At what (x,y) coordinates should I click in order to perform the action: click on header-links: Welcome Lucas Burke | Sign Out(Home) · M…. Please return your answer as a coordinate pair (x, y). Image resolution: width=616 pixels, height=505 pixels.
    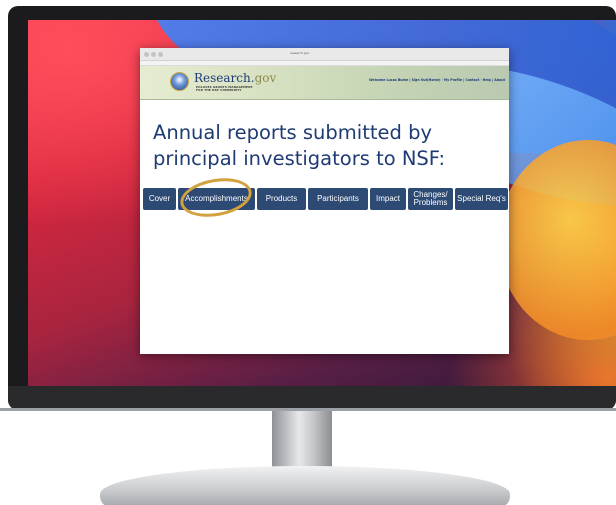
    Looking at the image, I should click on (437, 80).